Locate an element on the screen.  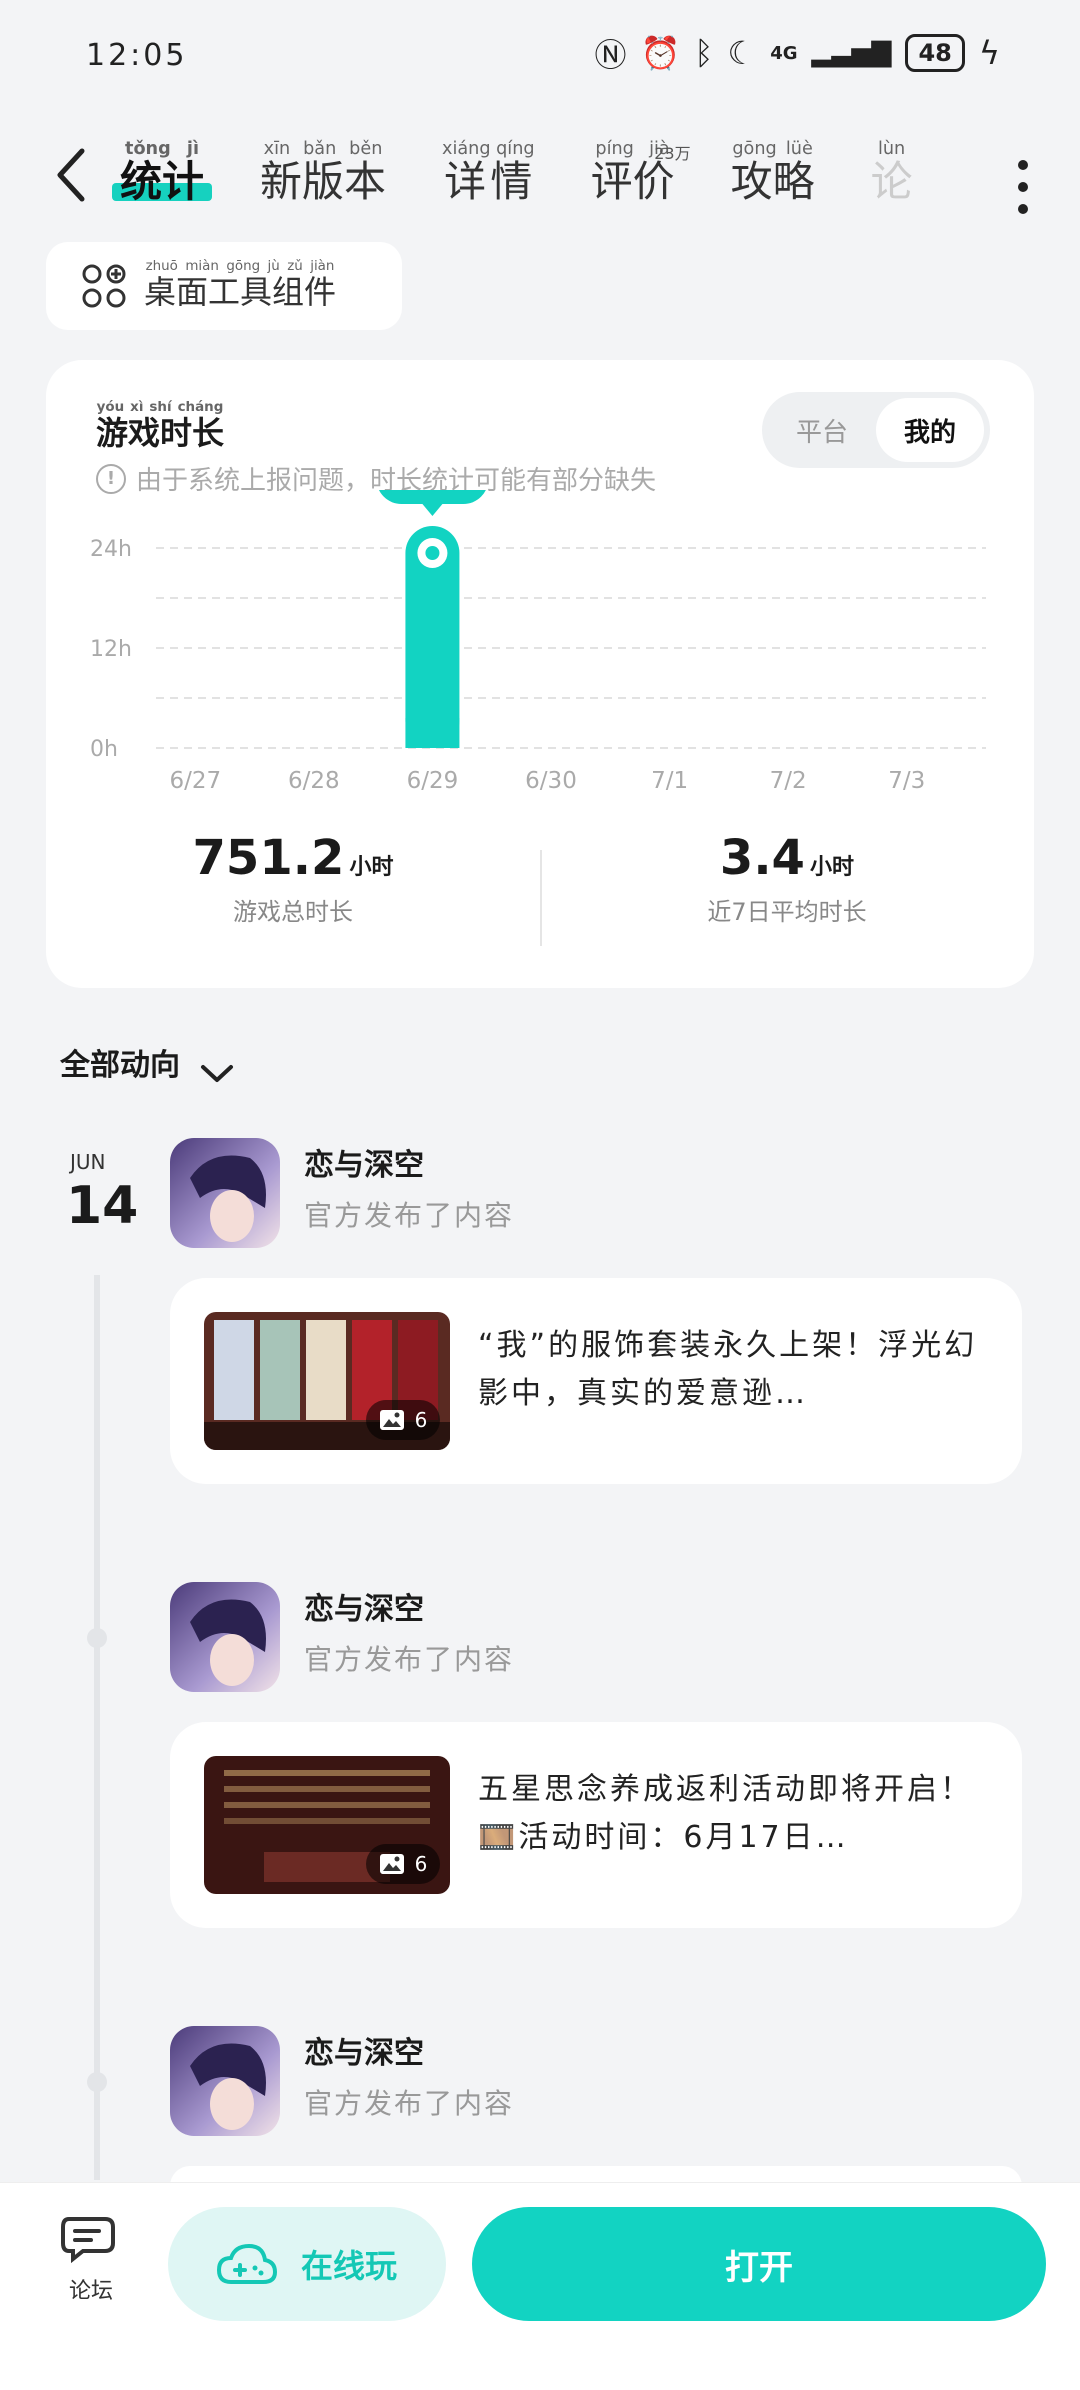
y-tick-label: 12h is located at coordinates (111, 649).